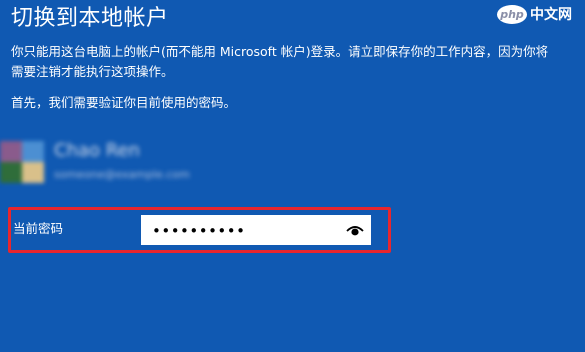  Describe the element at coordinates (97, 150) in the screenshot. I see `account-name: Chao Ren` at that location.